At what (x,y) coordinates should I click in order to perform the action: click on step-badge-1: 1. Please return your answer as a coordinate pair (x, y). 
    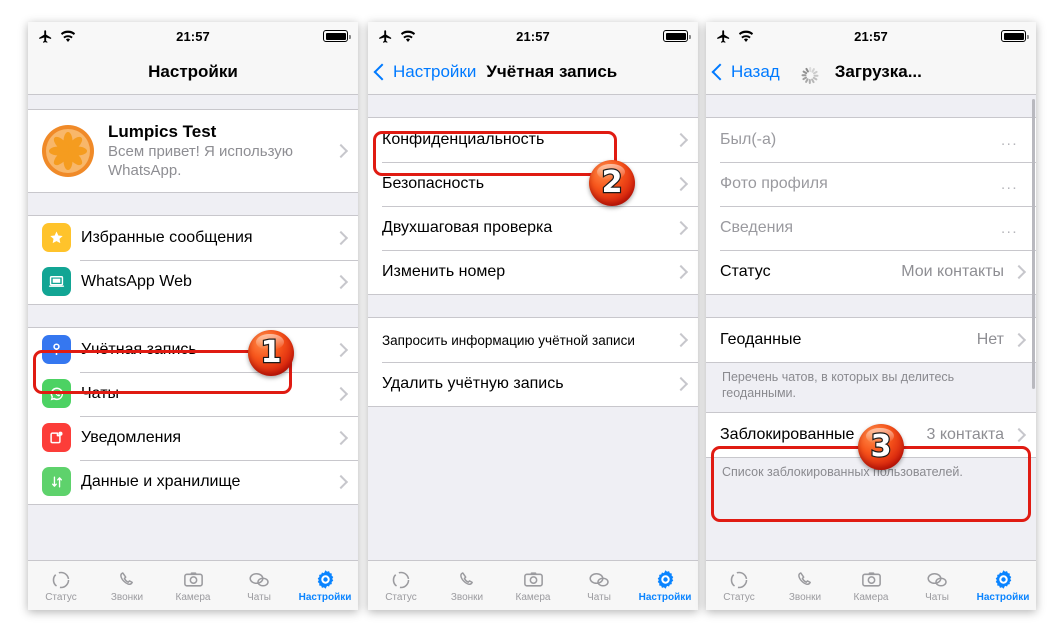
    Looking at the image, I should click on (271, 353).